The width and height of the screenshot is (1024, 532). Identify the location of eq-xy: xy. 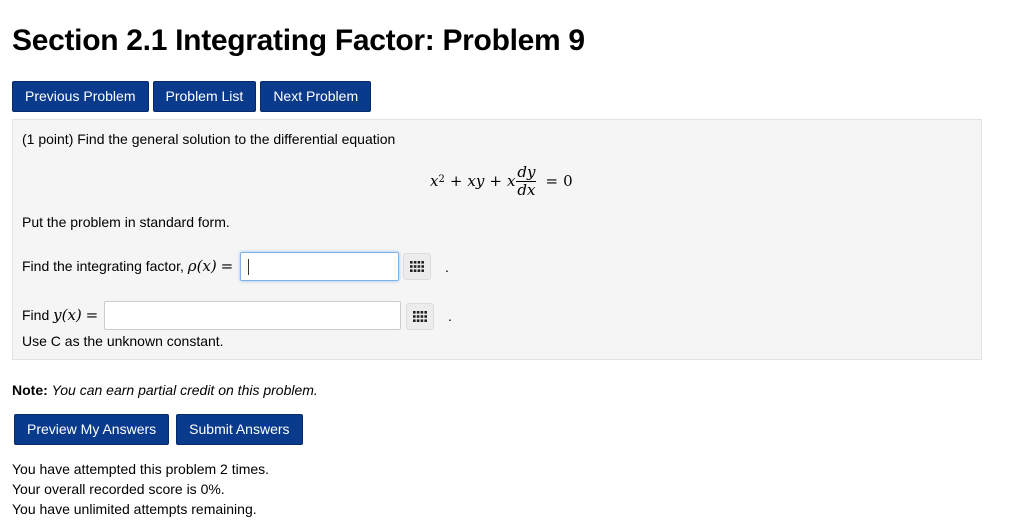
(476, 181).